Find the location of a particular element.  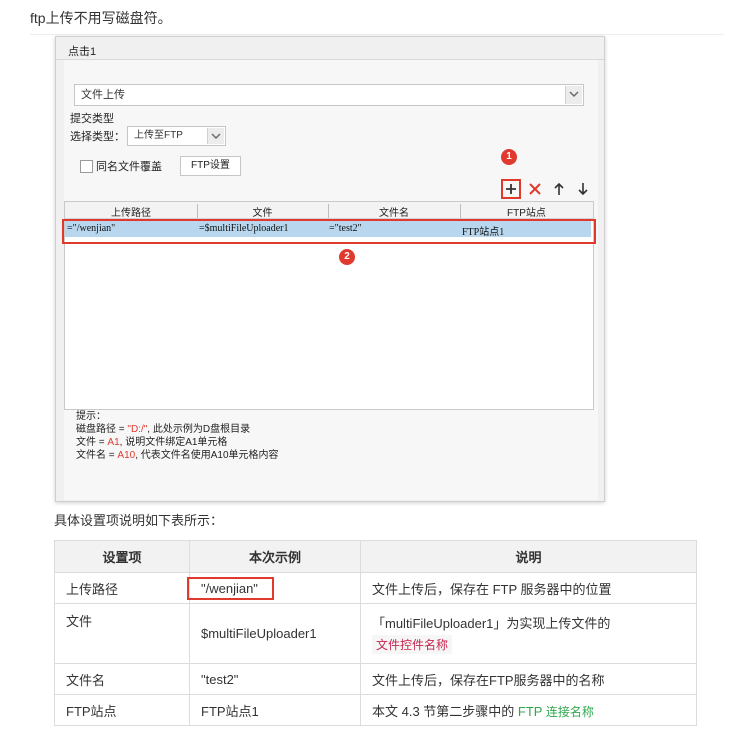

arrow-up-icon is located at coordinates (559, 188).